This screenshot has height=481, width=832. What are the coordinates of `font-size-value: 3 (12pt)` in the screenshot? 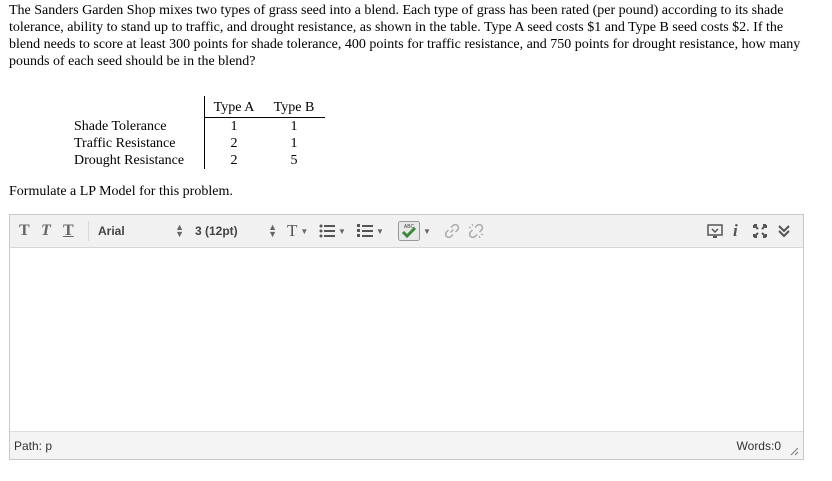 It's located at (216, 231).